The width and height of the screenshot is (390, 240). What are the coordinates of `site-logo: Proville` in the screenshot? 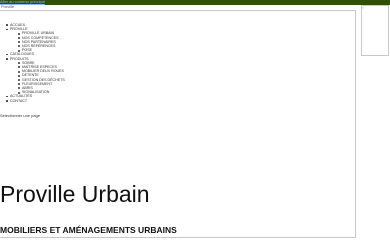 It's located at (7, 7).